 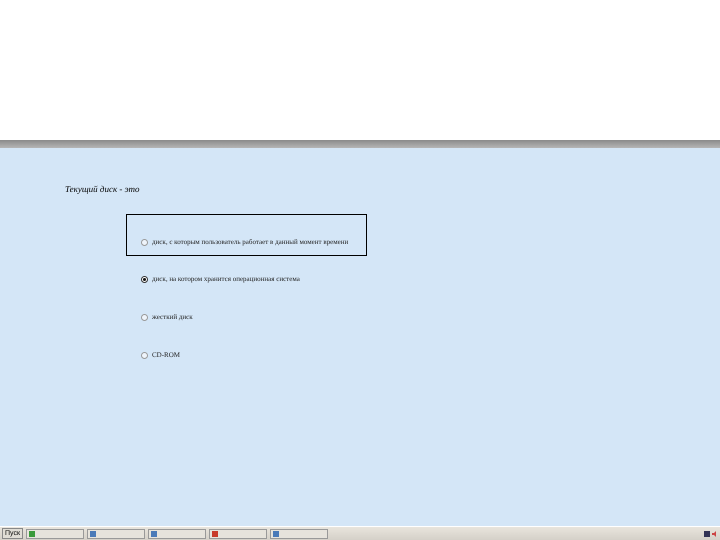 What do you see at coordinates (102, 189) in the screenshot?
I see `question-text: Текущий диск - это` at bounding box center [102, 189].